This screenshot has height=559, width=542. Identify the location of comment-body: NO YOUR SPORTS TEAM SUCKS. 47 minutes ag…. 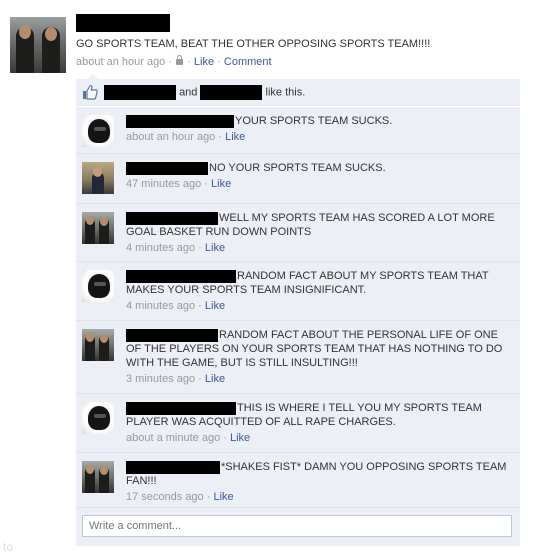
(318, 176).